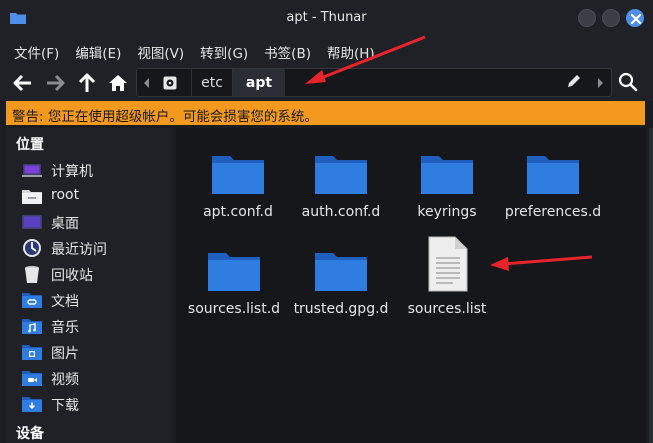 The height and width of the screenshot is (443, 653). What do you see at coordinates (89, 300) in the screenshot?
I see `sidebar-item-documents: 文档` at bounding box center [89, 300].